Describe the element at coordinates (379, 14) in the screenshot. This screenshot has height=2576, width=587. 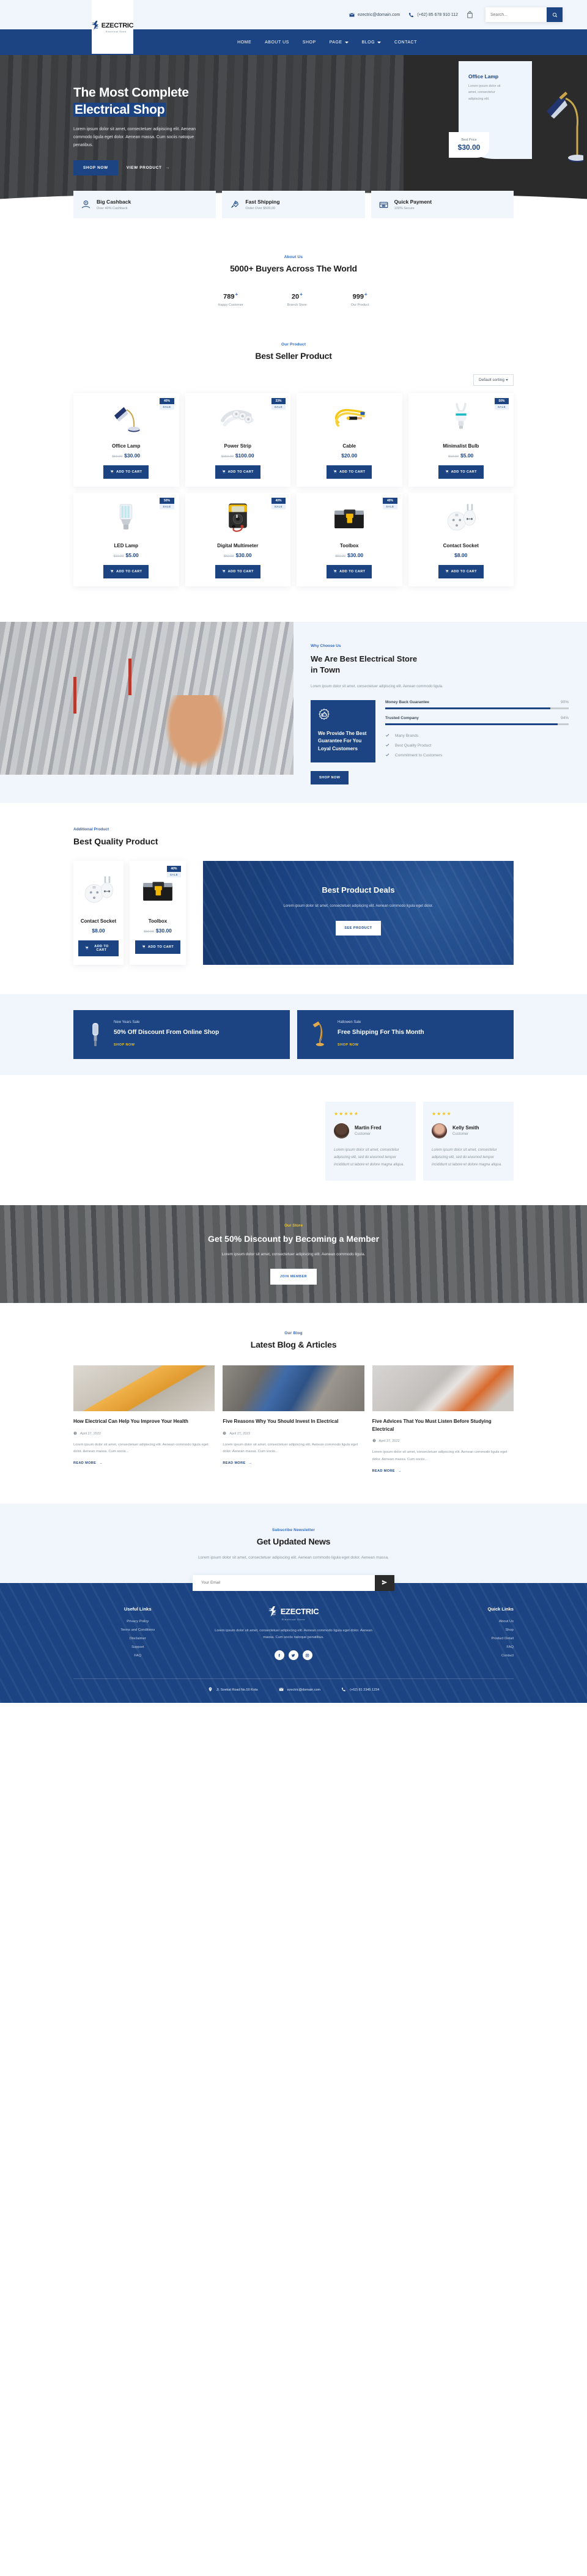
I see `contact-email-text: ezectric@domain.com` at that location.